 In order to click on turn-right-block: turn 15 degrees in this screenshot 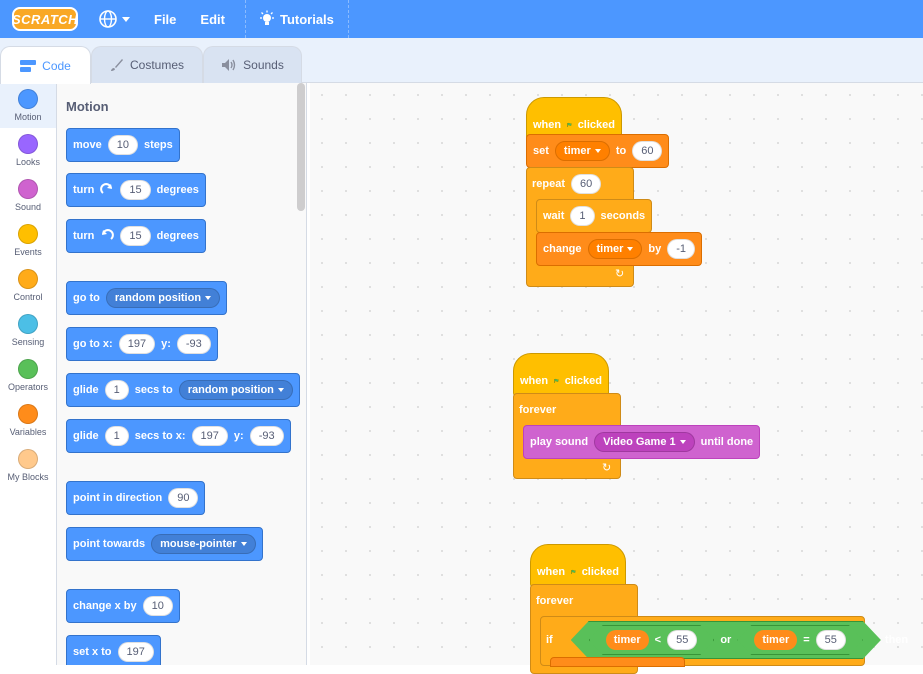, I will do `click(136, 190)`.